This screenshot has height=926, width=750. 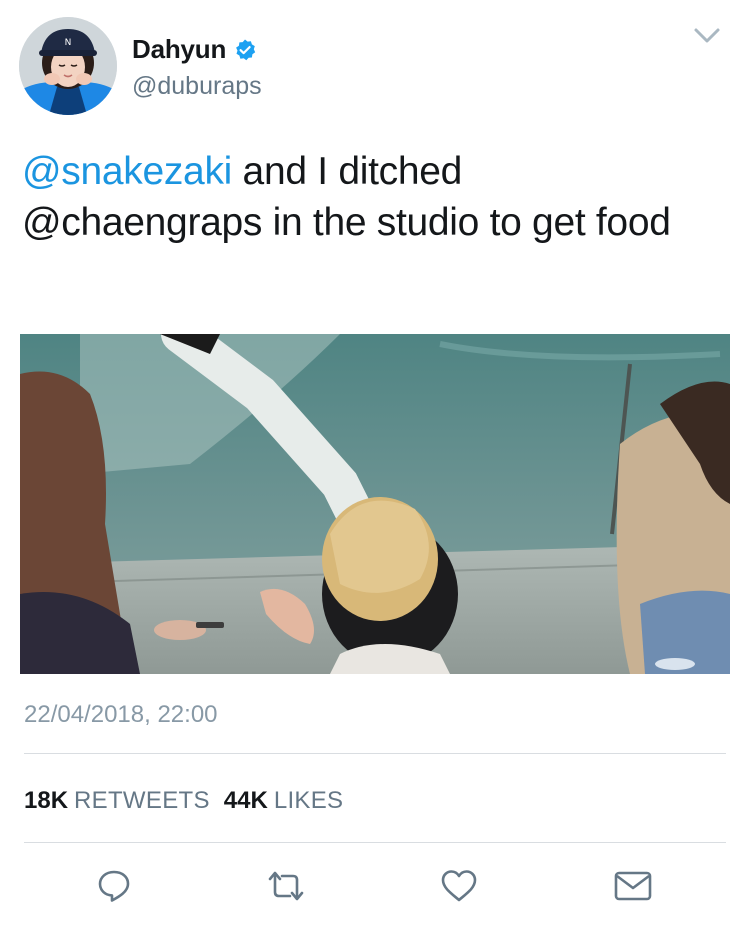 I want to click on direct-message-button, so click(x=633, y=886).